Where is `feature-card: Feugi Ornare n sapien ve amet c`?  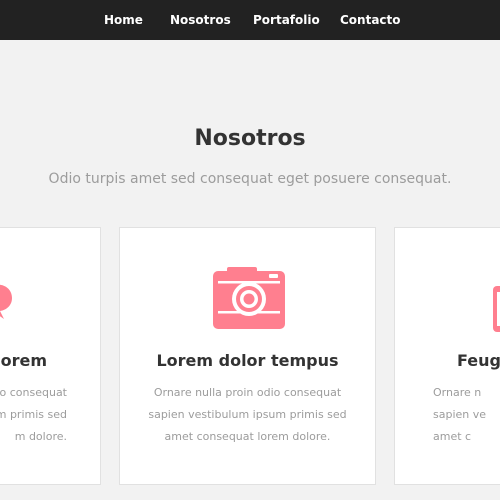 feature-card: Feugi Ornare n sapien ve amet c is located at coordinates (447, 356).